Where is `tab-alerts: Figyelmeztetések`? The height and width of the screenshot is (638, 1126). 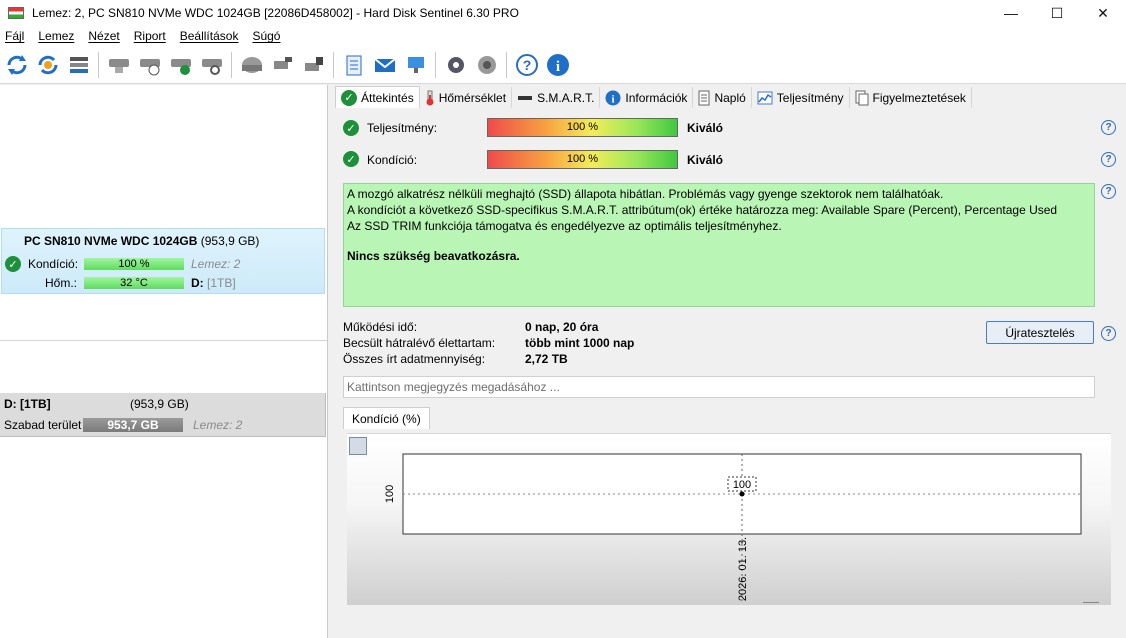 tab-alerts: Figyelmeztetések is located at coordinates (910, 97).